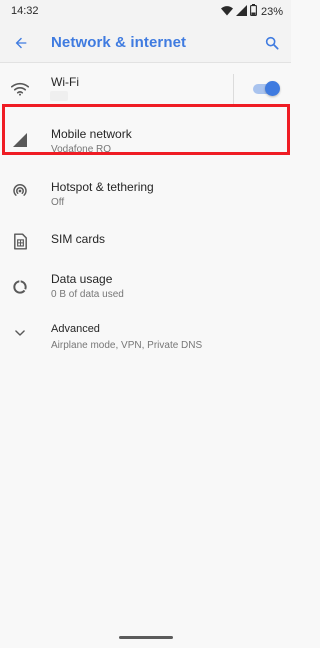 This screenshot has height=648, width=320. I want to click on arrow-back-icon, so click(21, 43).